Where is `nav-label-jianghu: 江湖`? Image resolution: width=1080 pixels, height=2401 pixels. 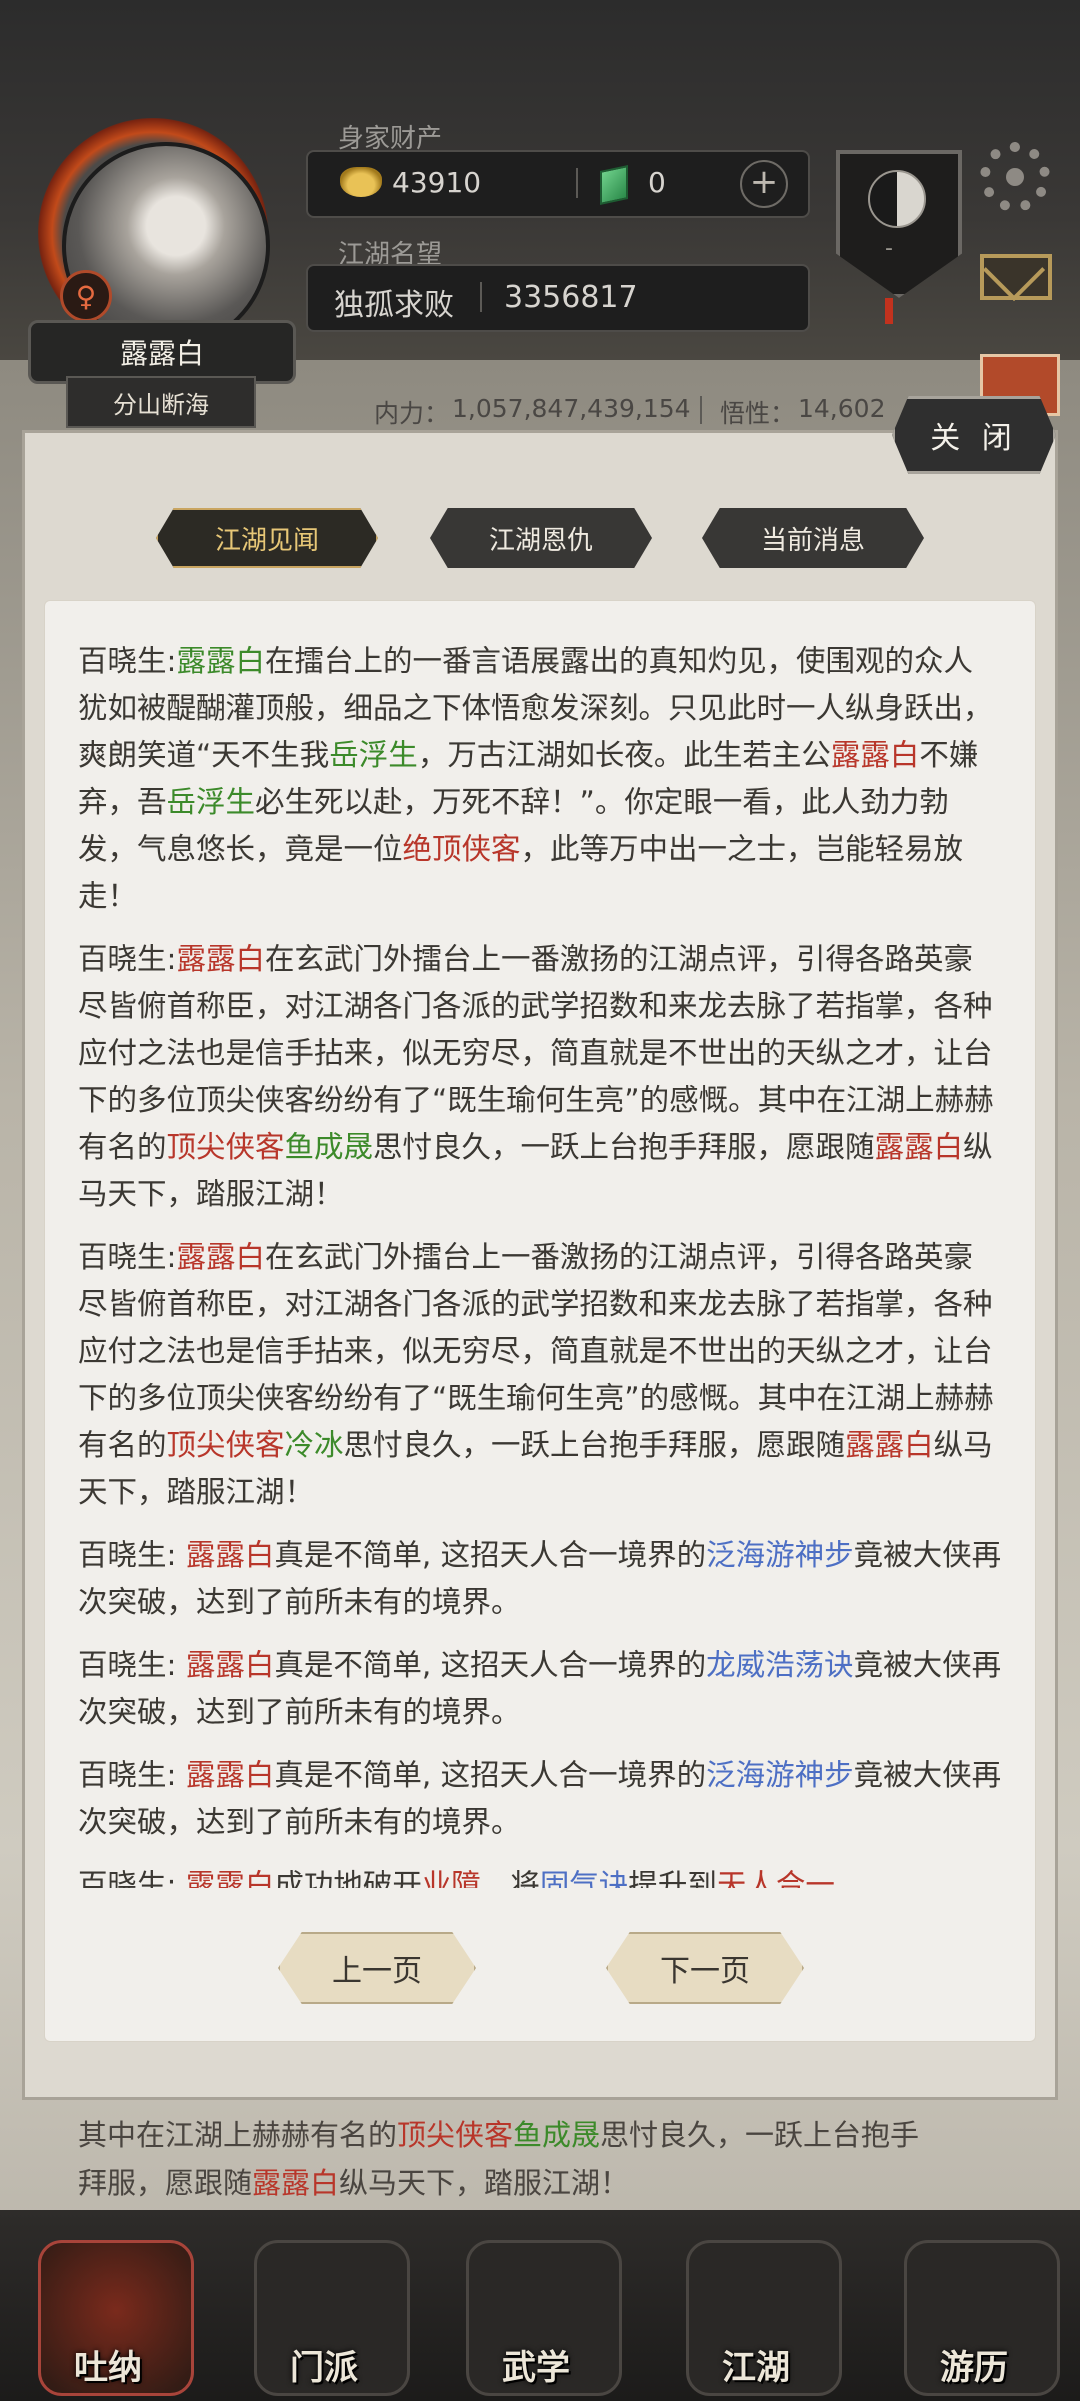 nav-label-jianghu: 江湖 is located at coordinates (756, 2364).